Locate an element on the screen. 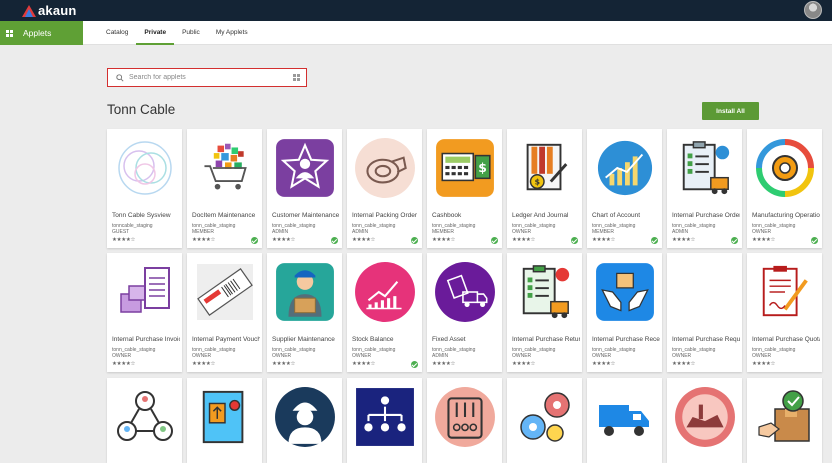 The height and width of the screenshot is (463, 832). applet-name: Internal Purchase Invoice is located at coordinates (146, 339).